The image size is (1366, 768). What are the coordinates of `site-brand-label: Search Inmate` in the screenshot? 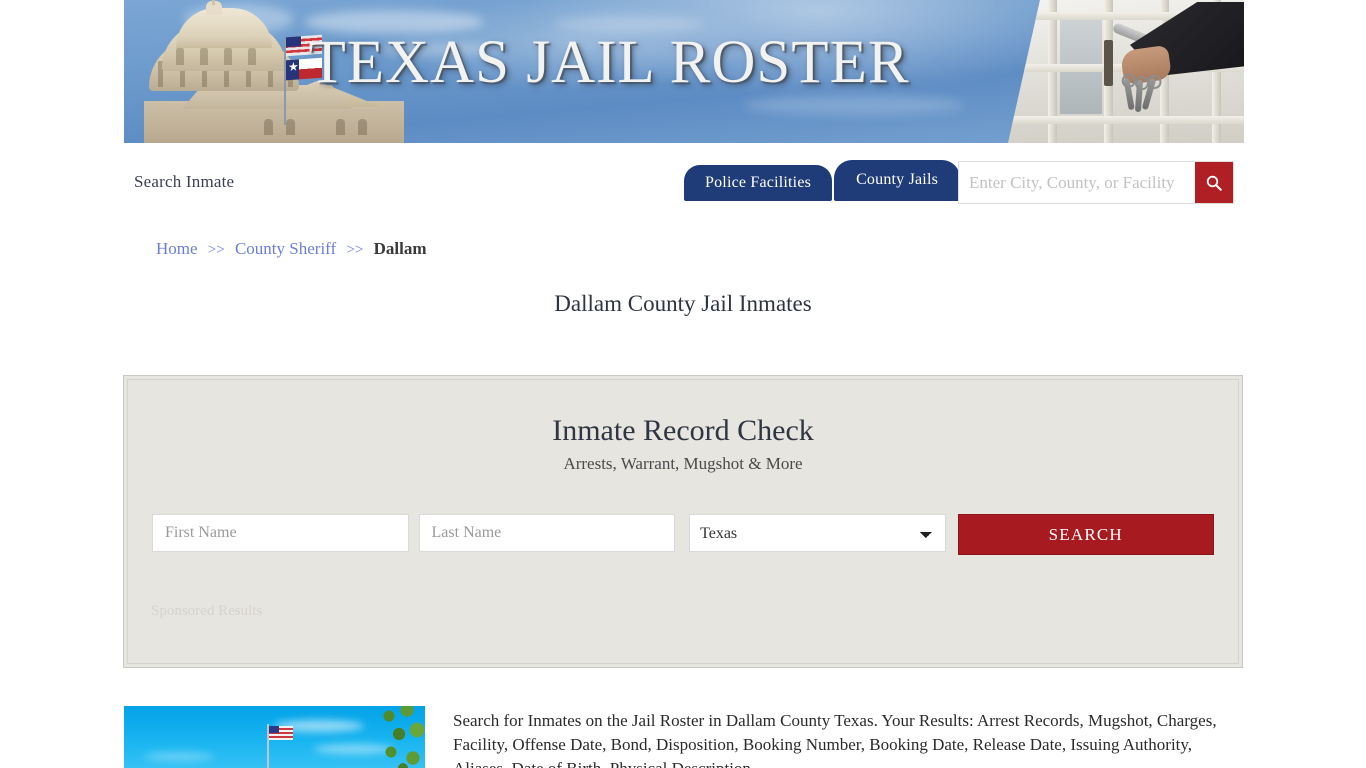 It's located at (184, 181).